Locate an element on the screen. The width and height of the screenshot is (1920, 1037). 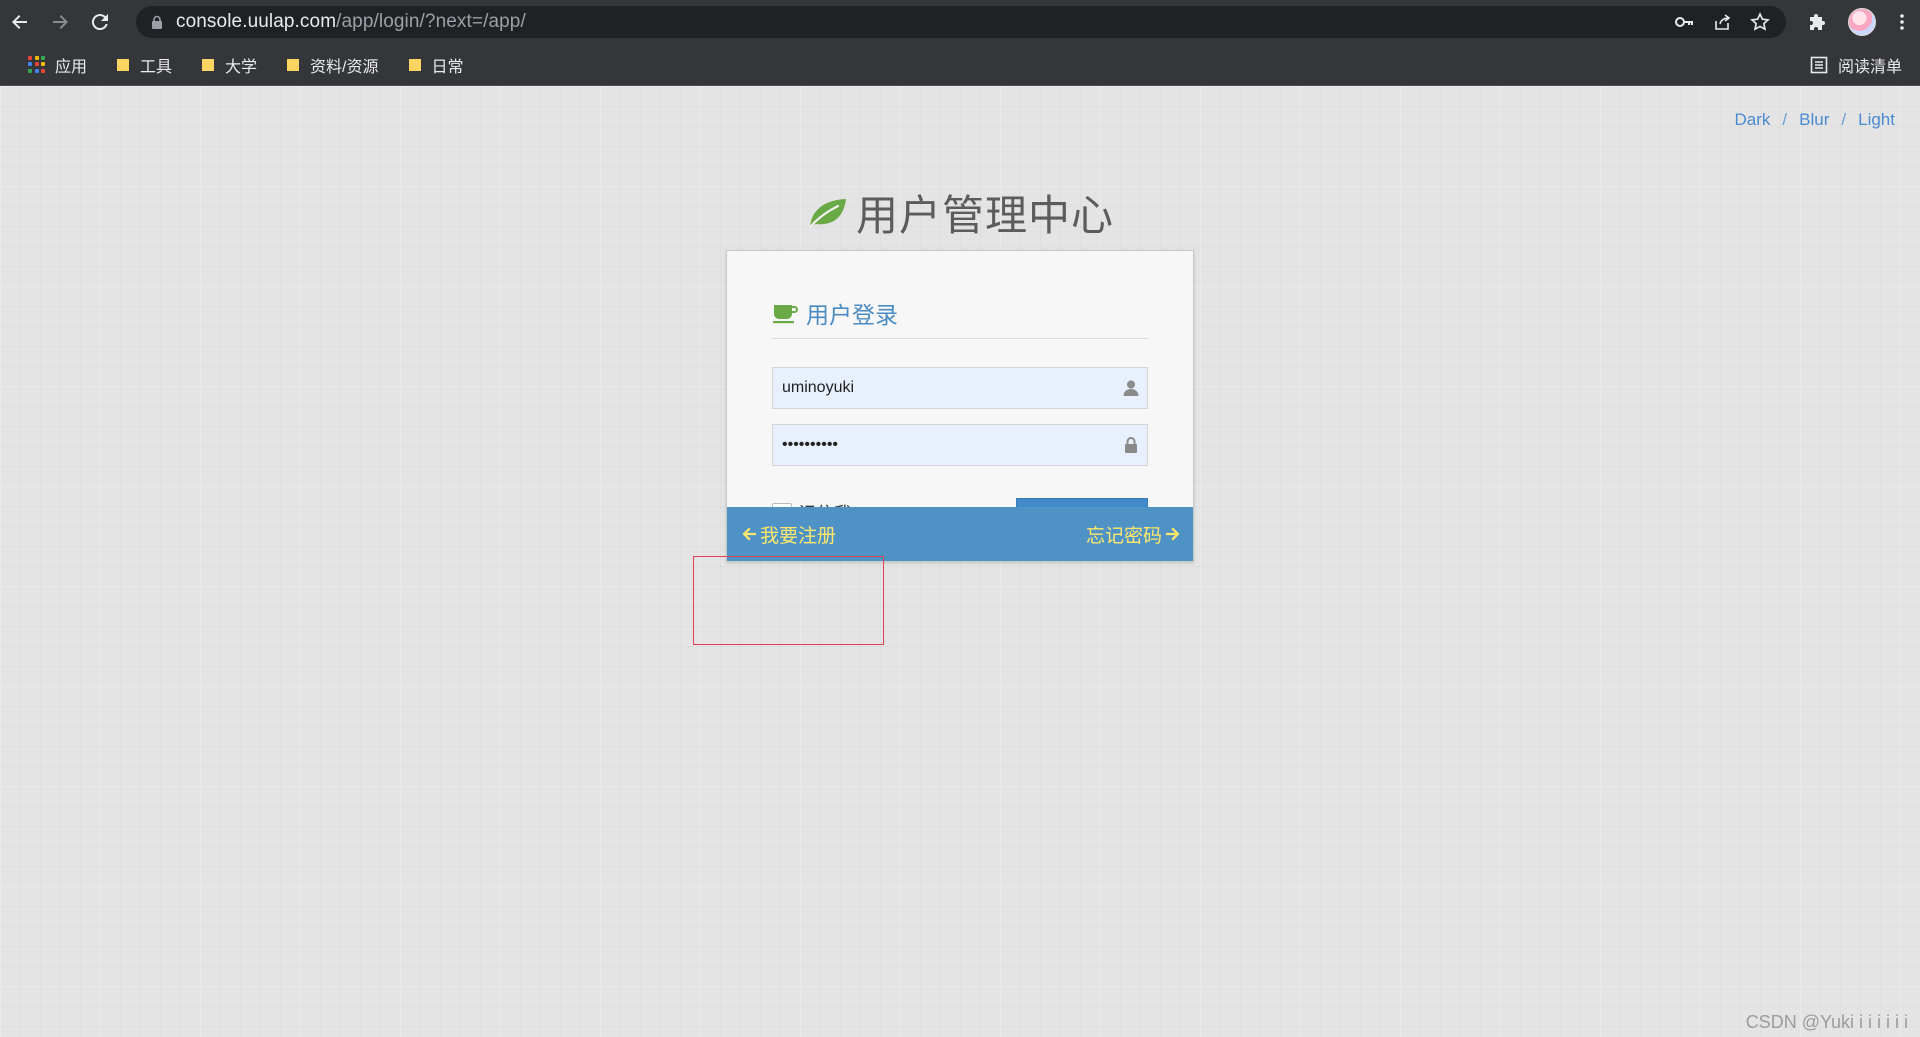
star-icon is located at coordinates (1760, 22).